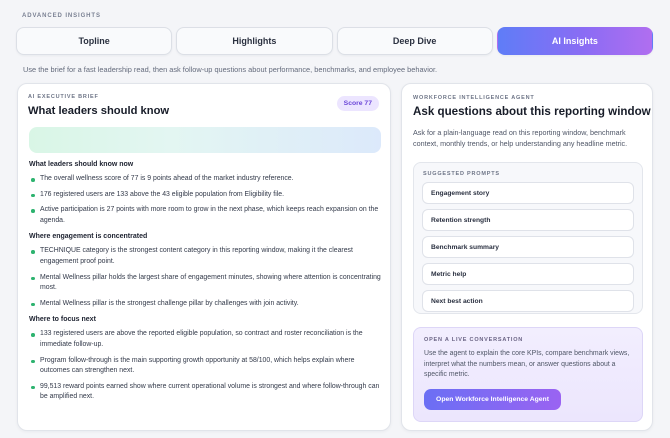  What do you see at coordinates (528, 193) in the screenshot?
I see `prompt-engagement-story: Engagement story` at bounding box center [528, 193].